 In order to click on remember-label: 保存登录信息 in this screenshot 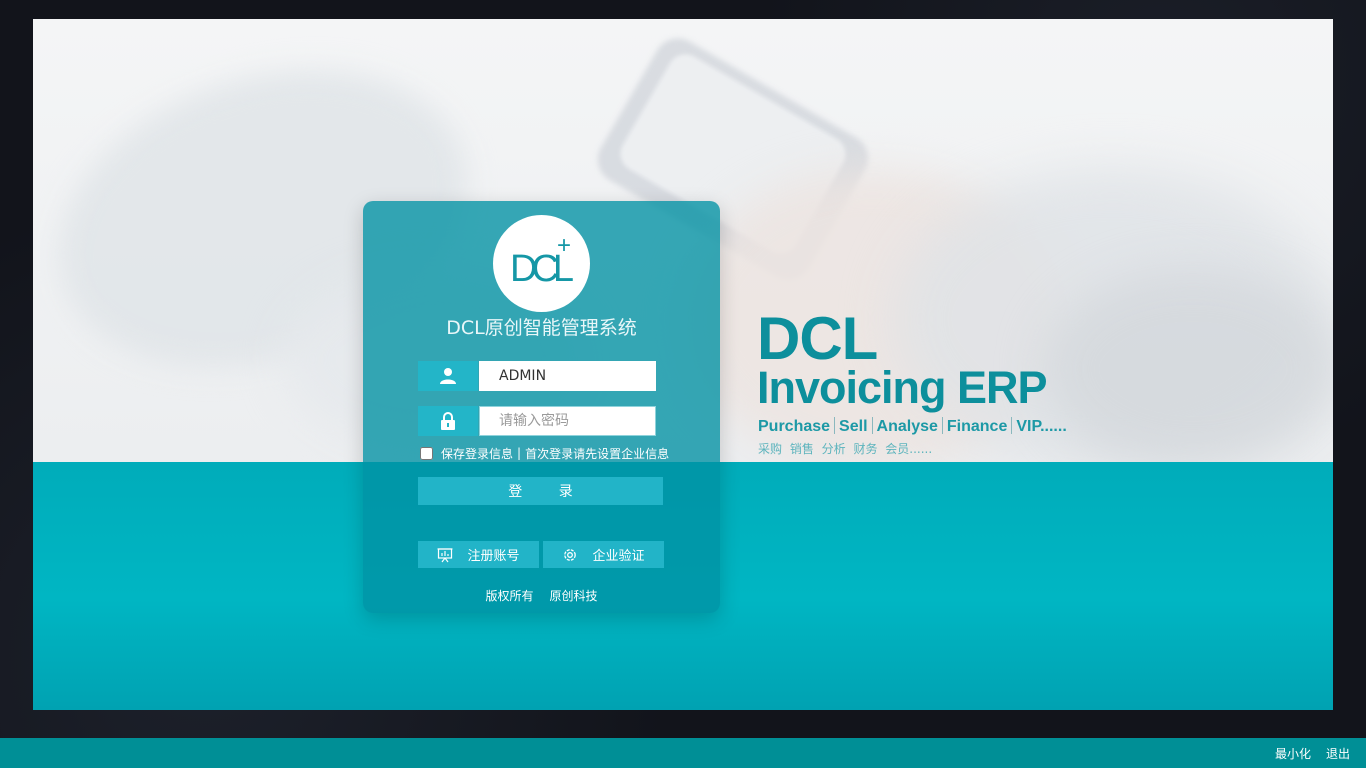, I will do `click(477, 453)`.